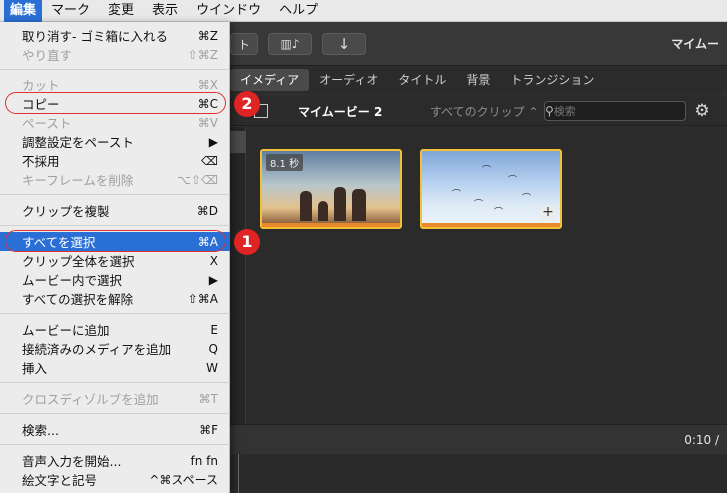 The height and width of the screenshot is (493, 727). Describe the element at coordinates (626, 111) in the screenshot. I see `search-input` at that location.